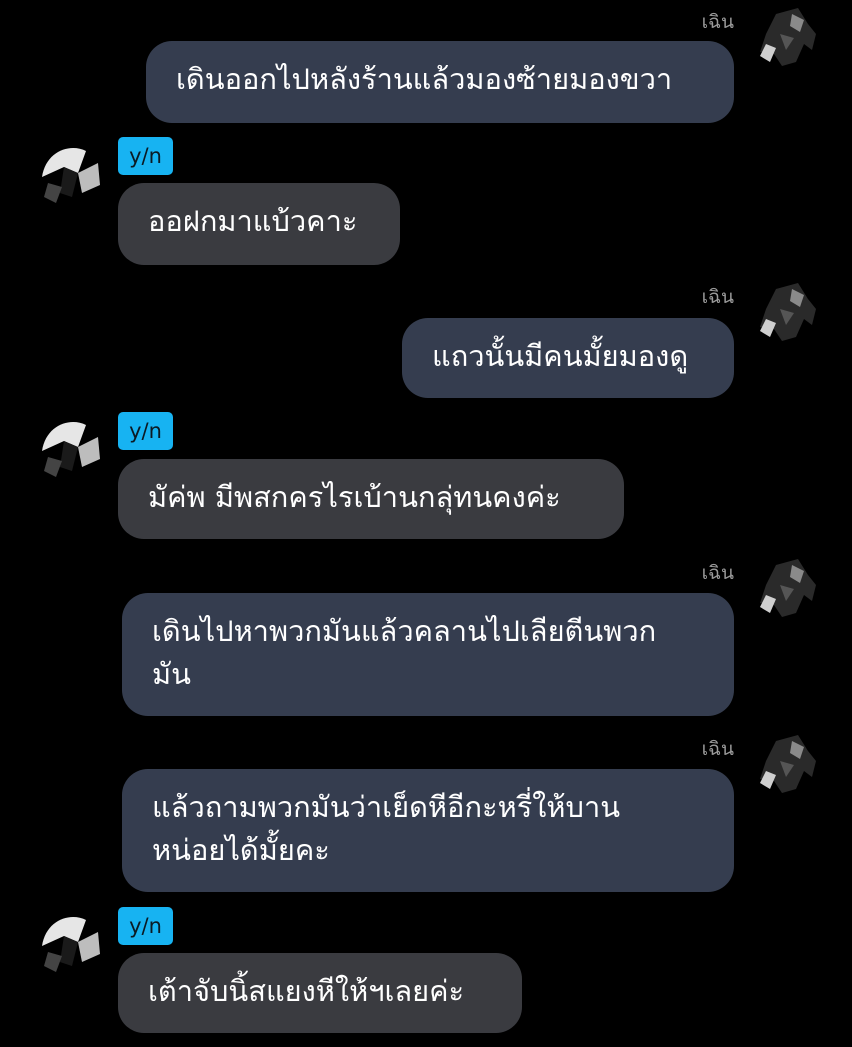  Describe the element at coordinates (568, 358) in the screenshot. I see `message-bubble: แถวนั้นมีคนมั้ยมองดู` at that location.